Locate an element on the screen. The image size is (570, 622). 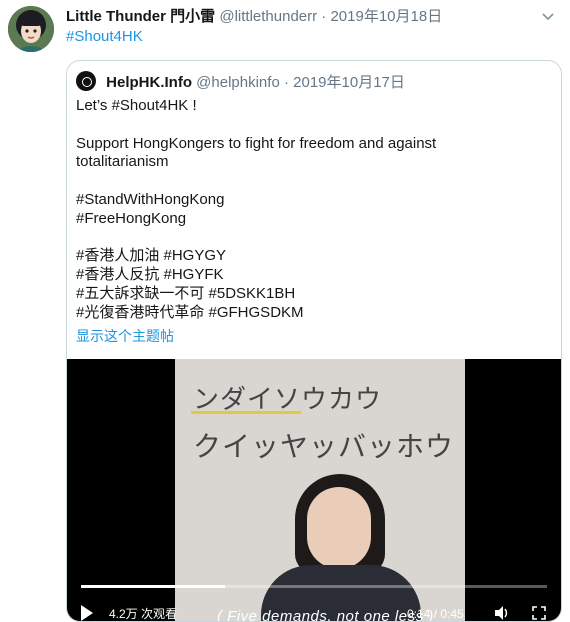
hashtag-line: #FreeHongKong is located at coordinates (312, 219).